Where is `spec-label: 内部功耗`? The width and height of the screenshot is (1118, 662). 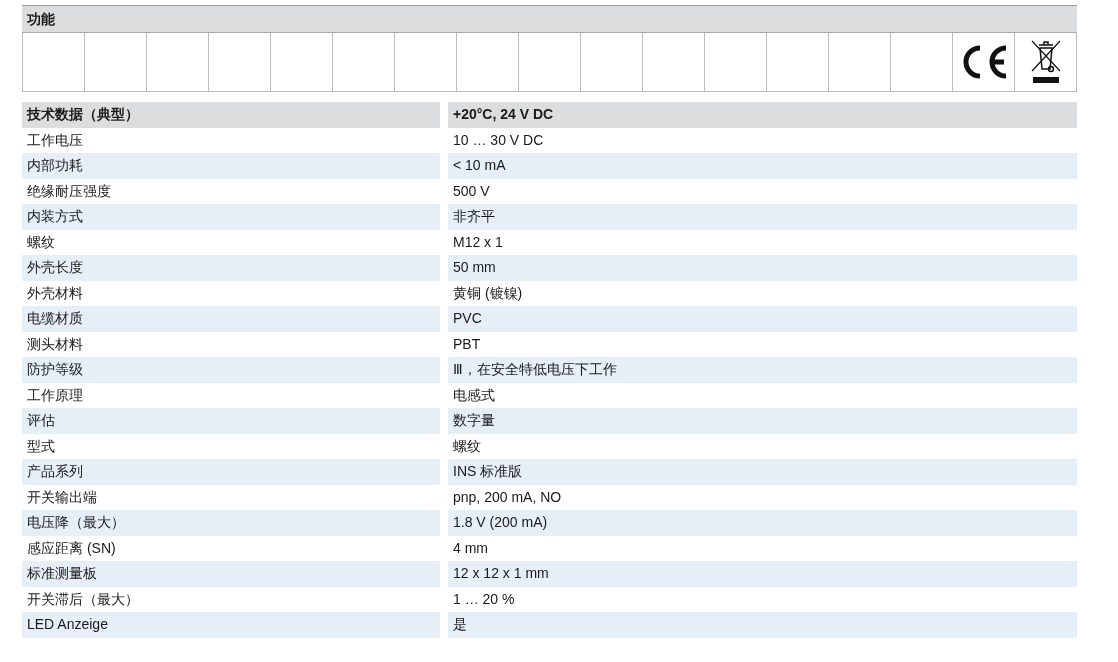
spec-label: 内部功耗 is located at coordinates (231, 166).